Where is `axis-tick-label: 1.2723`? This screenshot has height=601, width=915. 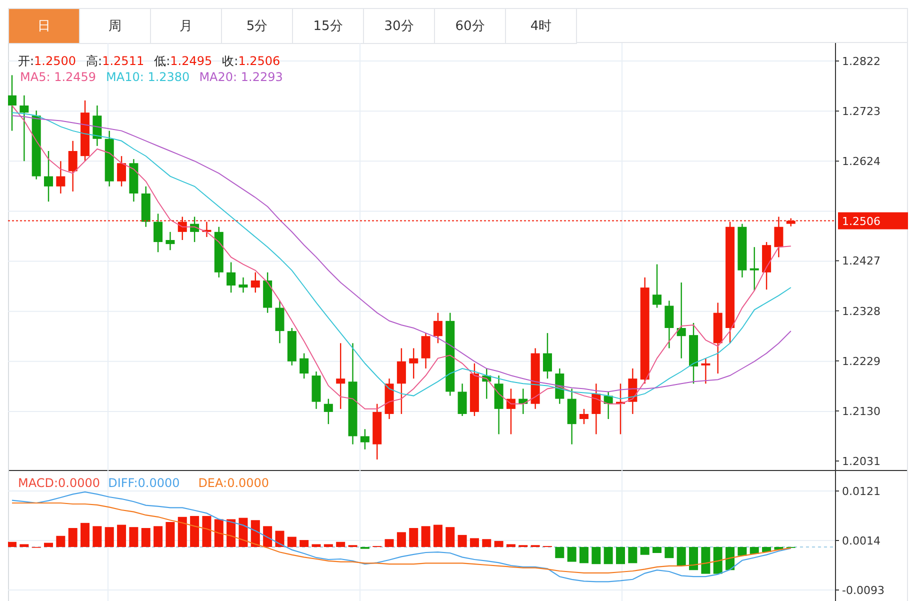 axis-tick-label: 1.2723 is located at coordinates (861, 111).